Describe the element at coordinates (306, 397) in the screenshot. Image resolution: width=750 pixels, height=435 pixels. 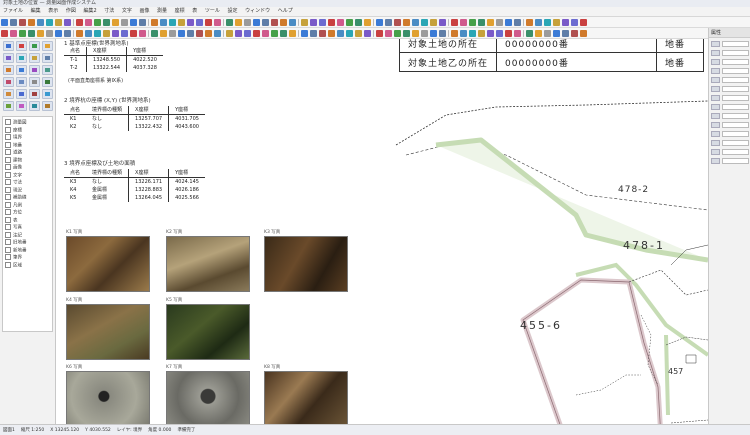
I see `boundary-photo` at that location.